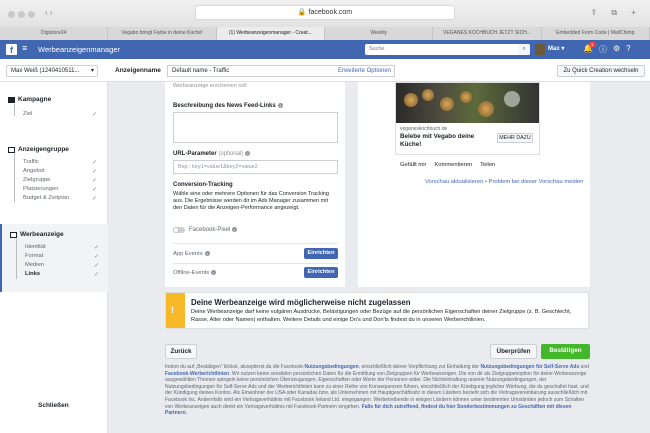 The width and height of the screenshot is (650, 433). I want to click on minimize-window-icon, so click(21, 14).